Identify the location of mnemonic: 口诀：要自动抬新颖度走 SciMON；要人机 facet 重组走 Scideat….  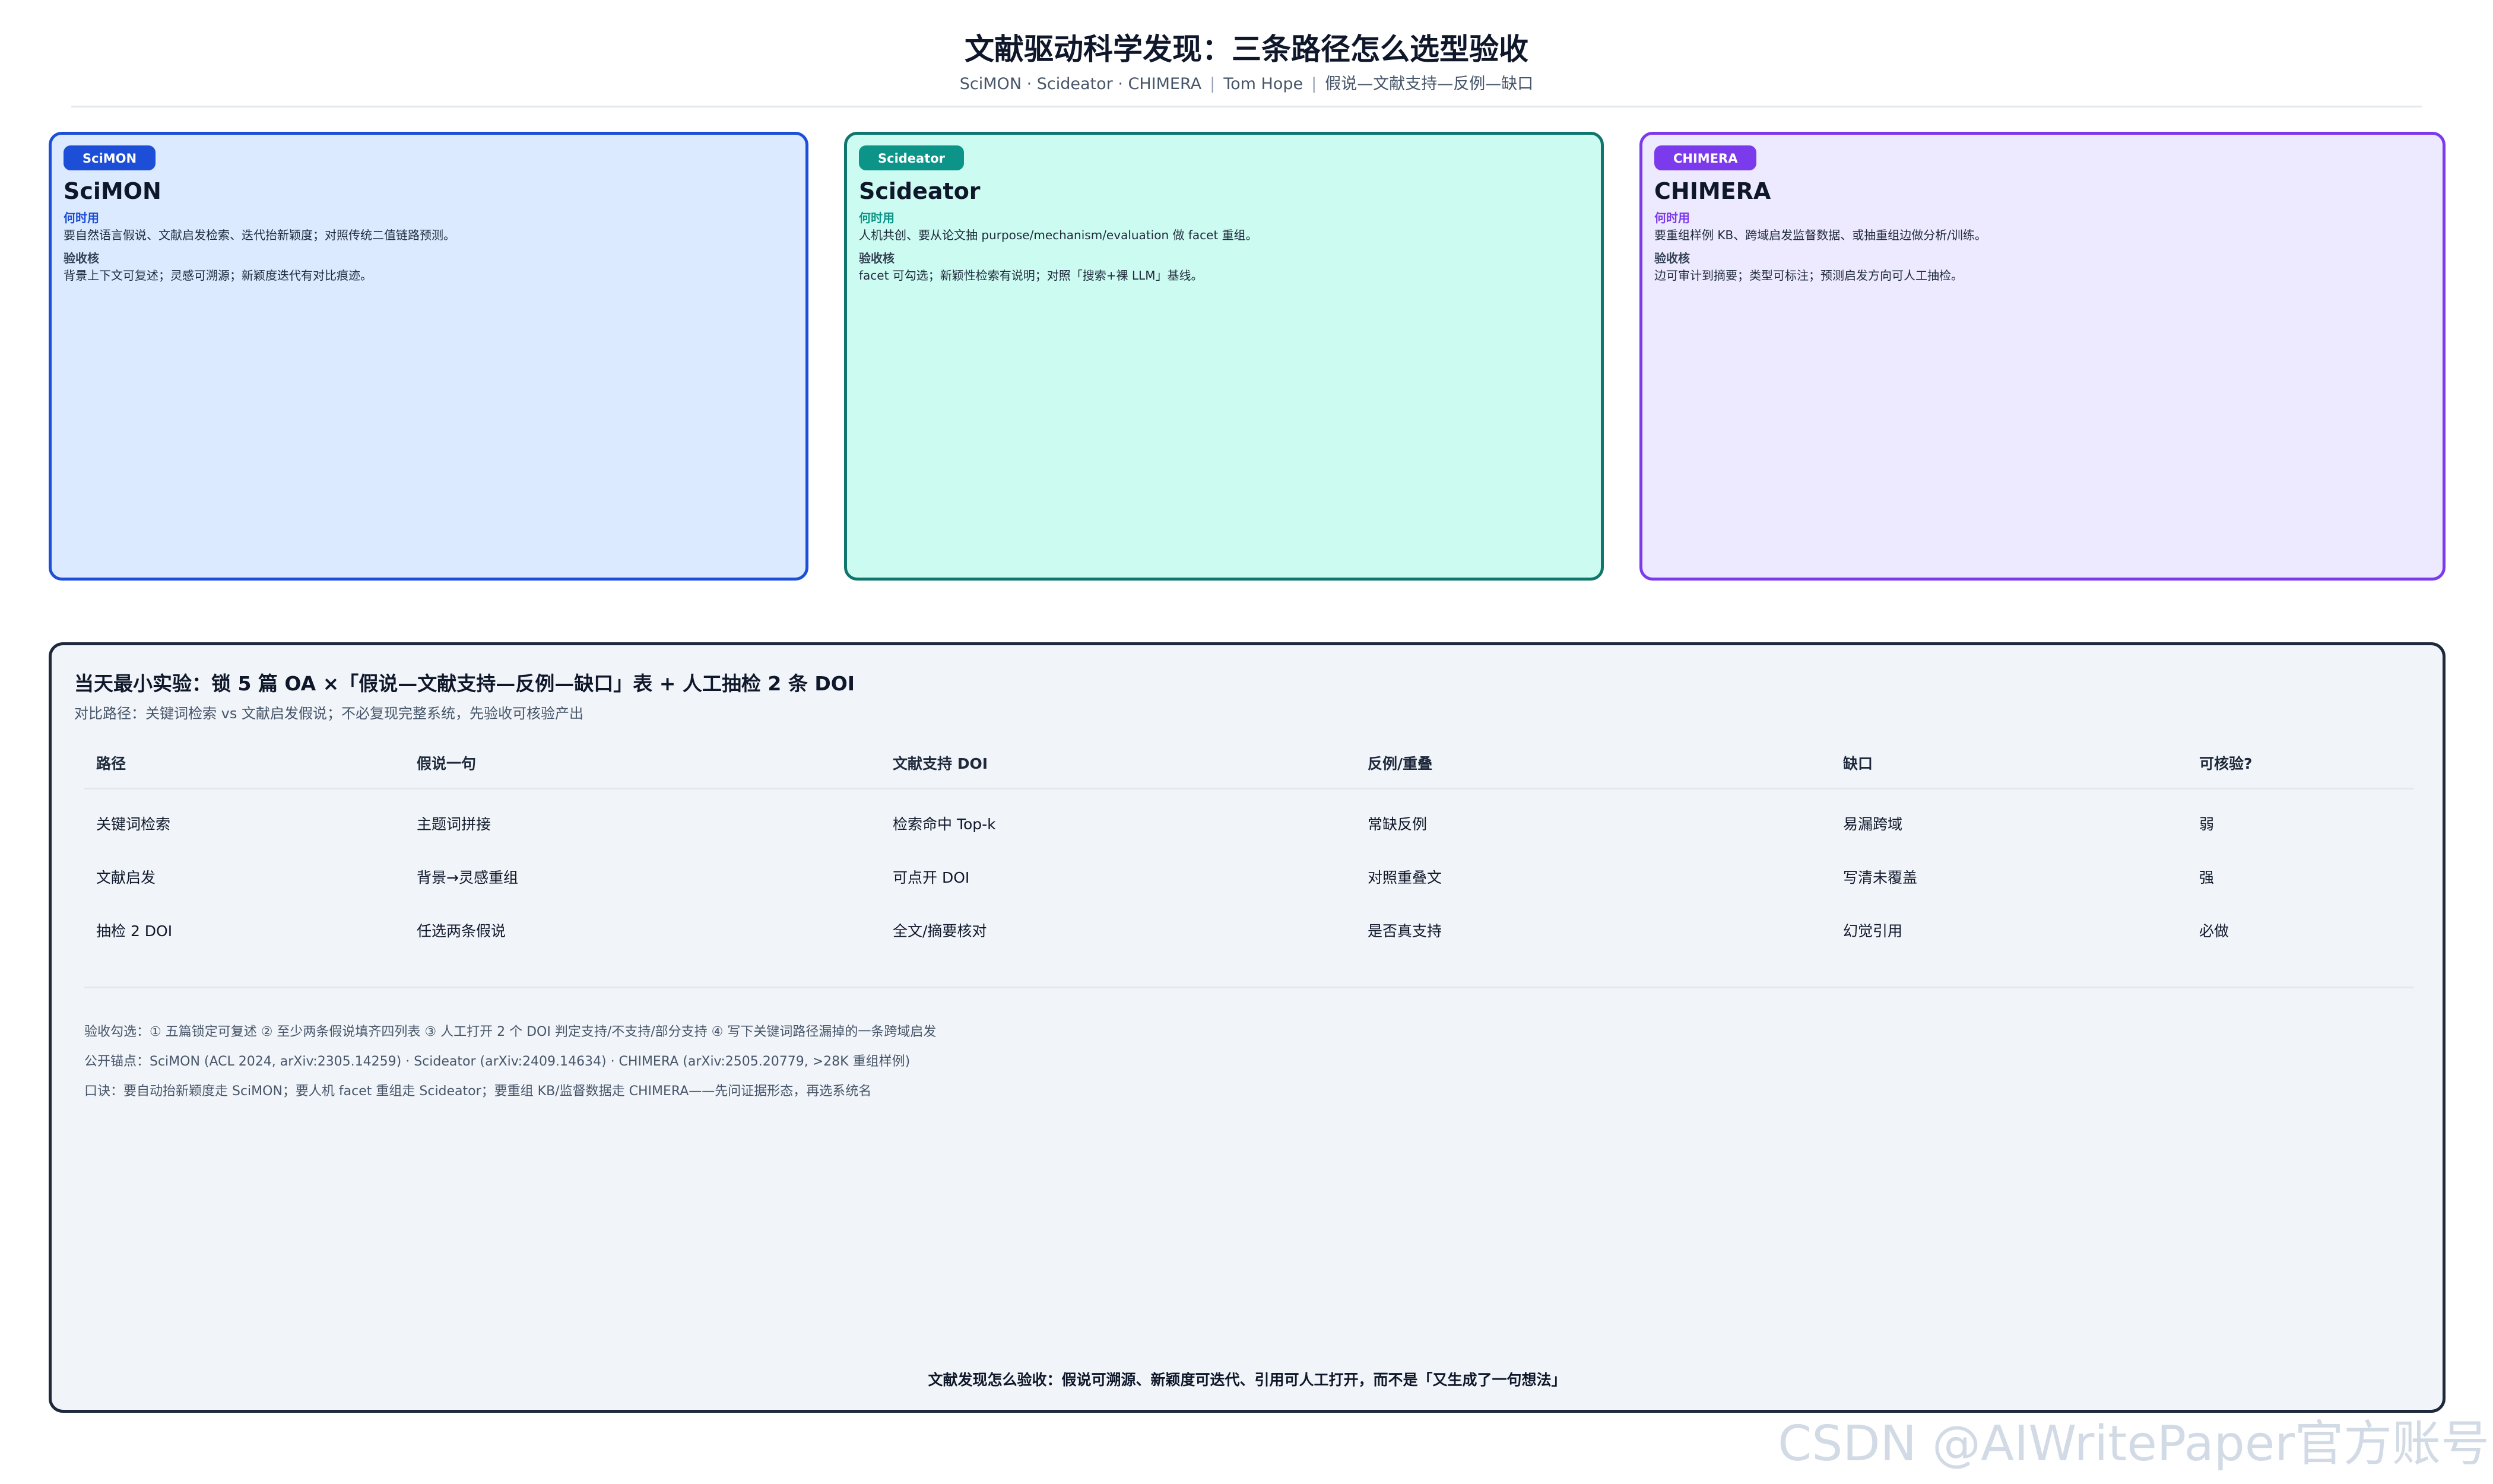
(478, 1091).